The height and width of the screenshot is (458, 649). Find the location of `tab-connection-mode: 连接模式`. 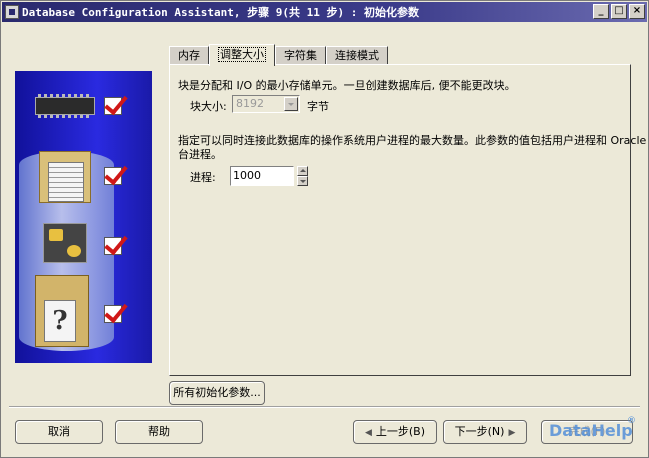

tab-connection-mode: 连接模式 is located at coordinates (357, 55).